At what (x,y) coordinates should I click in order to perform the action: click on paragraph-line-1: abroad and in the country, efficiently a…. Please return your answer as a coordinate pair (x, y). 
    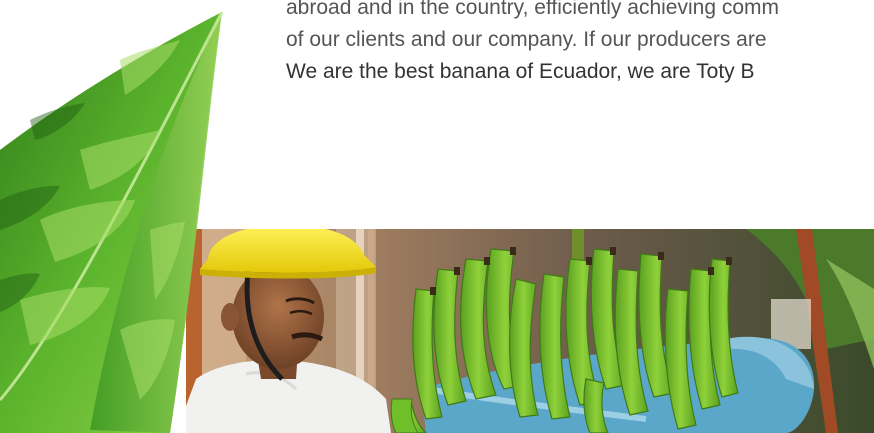
    Looking at the image, I should click on (532, 9).